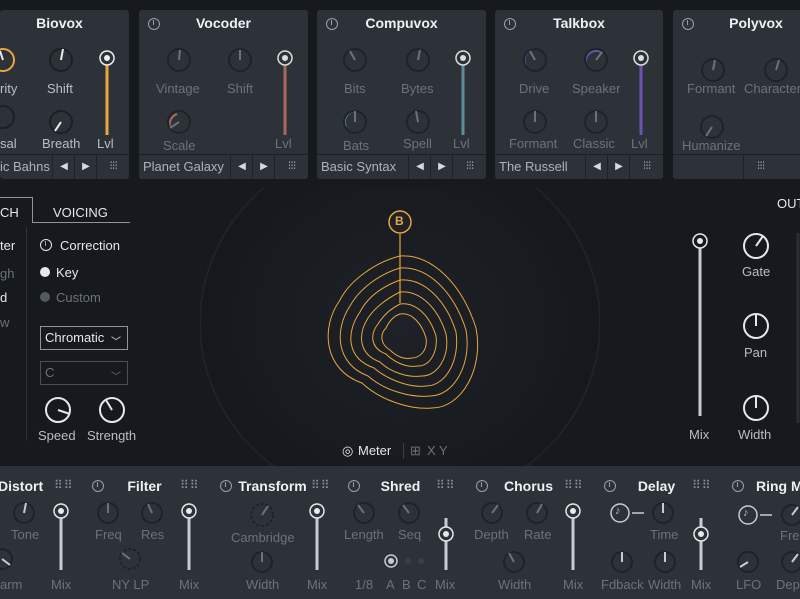  Describe the element at coordinates (364, 584) in the screenshot. I see `rate-label: 1/8` at that location.